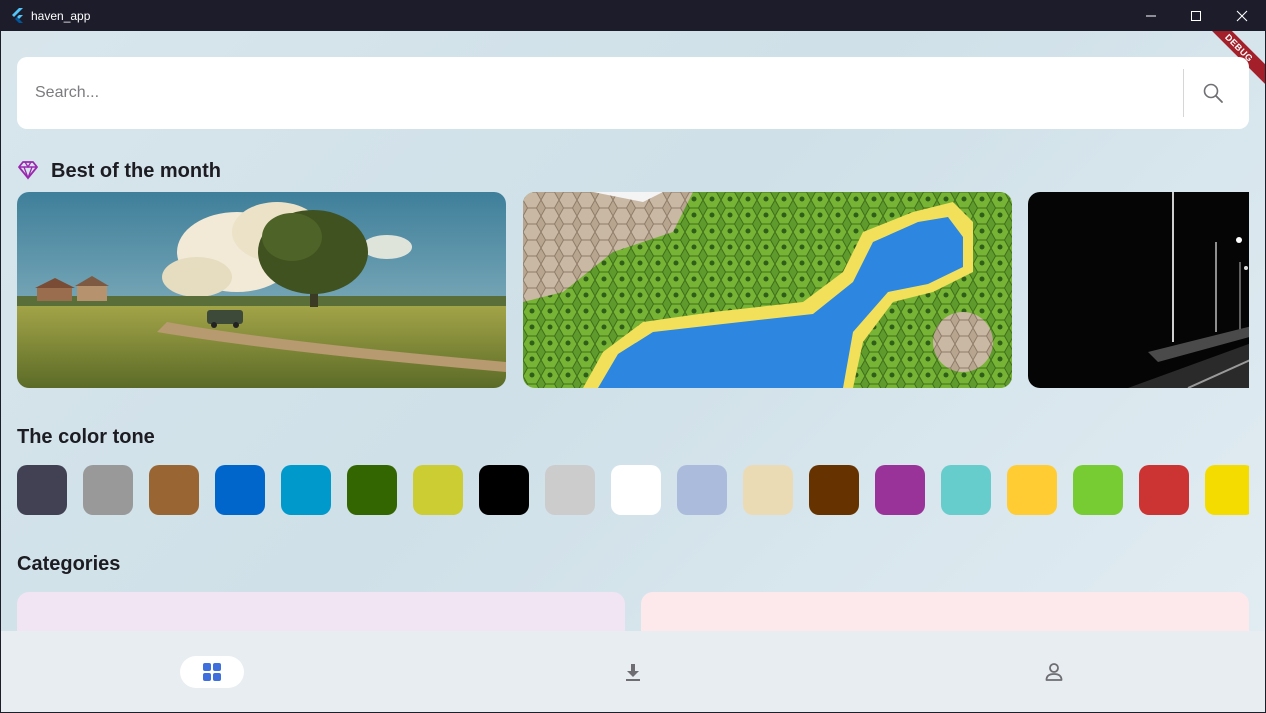 The width and height of the screenshot is (1266, 713). I want to click on maximize-icon, so click(1196, 15).